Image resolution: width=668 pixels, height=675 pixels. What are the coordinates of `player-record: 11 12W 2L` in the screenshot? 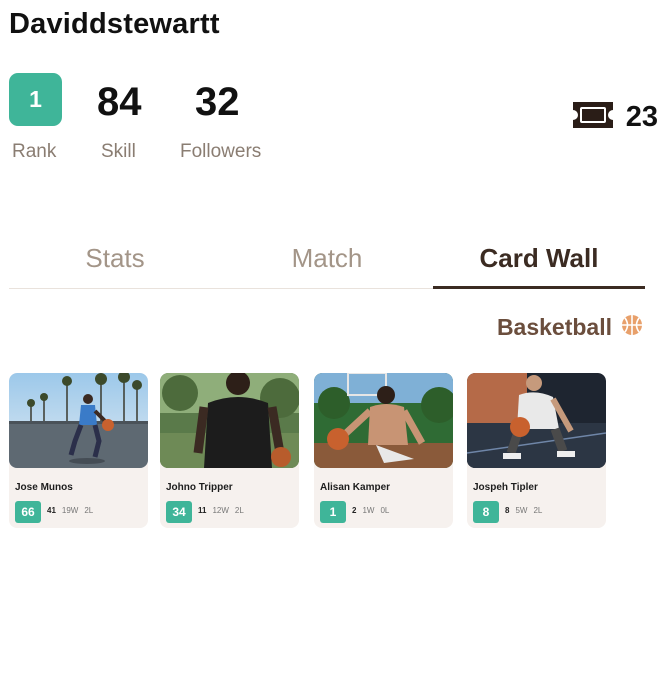 It's located at (221, 510).